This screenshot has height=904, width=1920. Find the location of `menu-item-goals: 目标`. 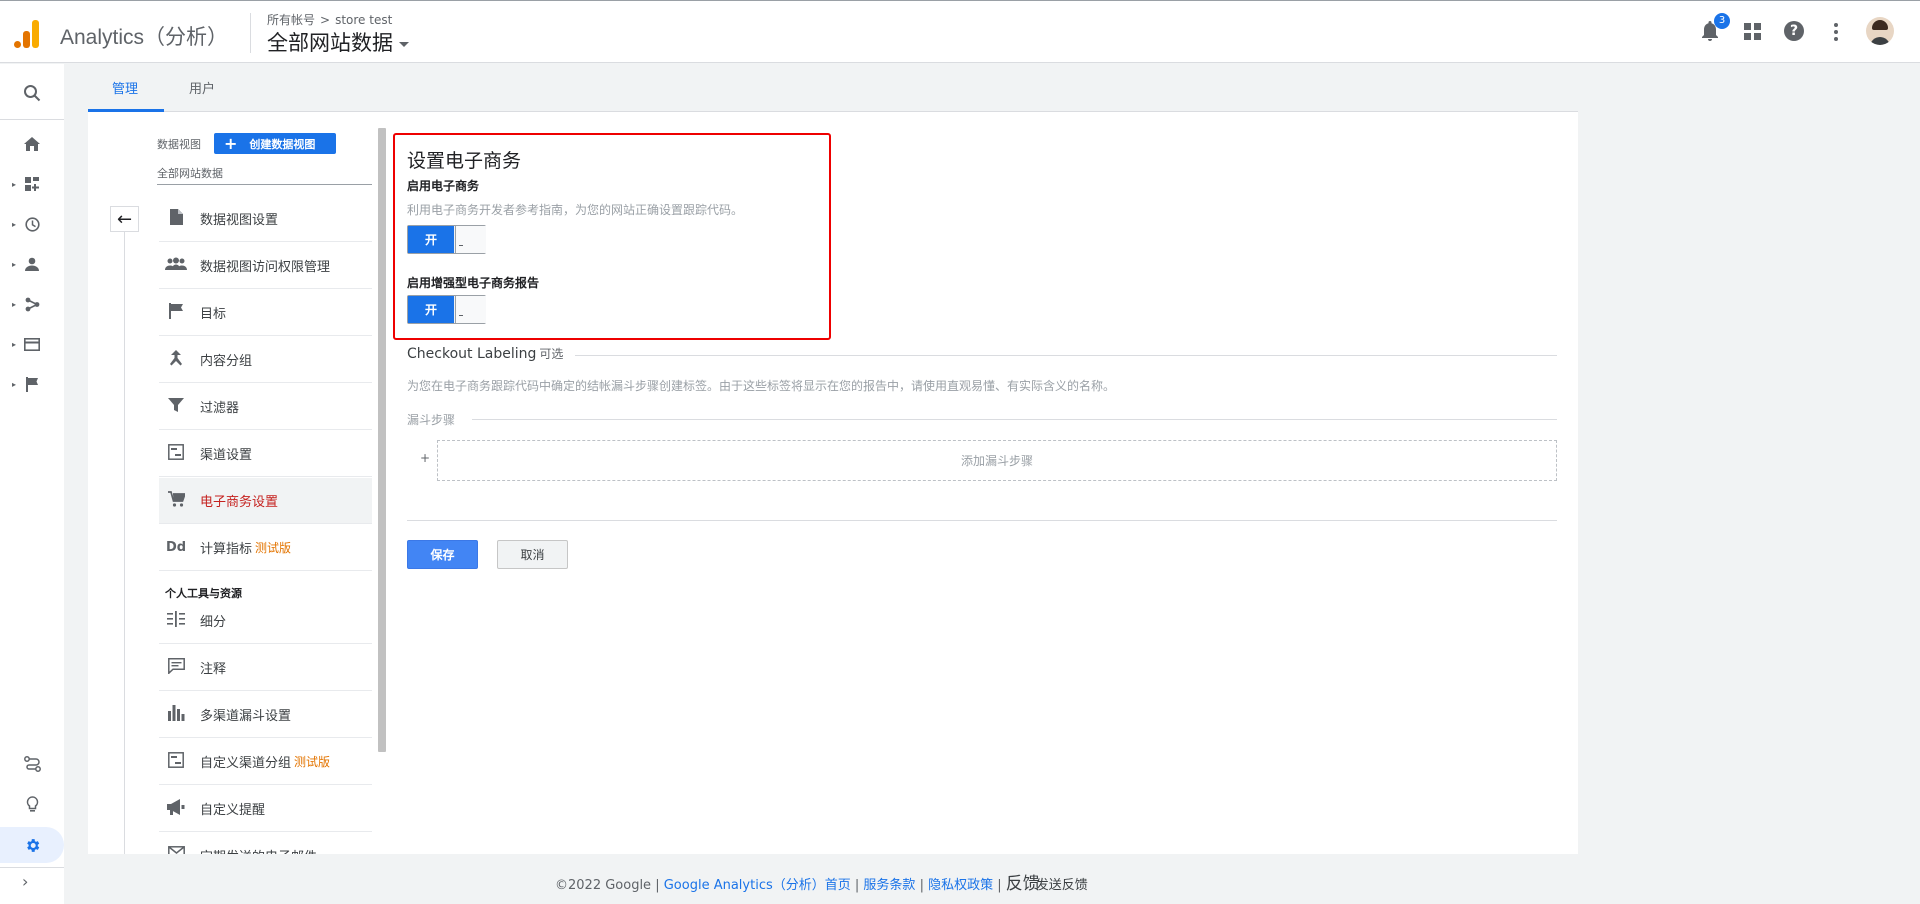

menu-item-goals: 目标 is located at coordinates (265, 313).